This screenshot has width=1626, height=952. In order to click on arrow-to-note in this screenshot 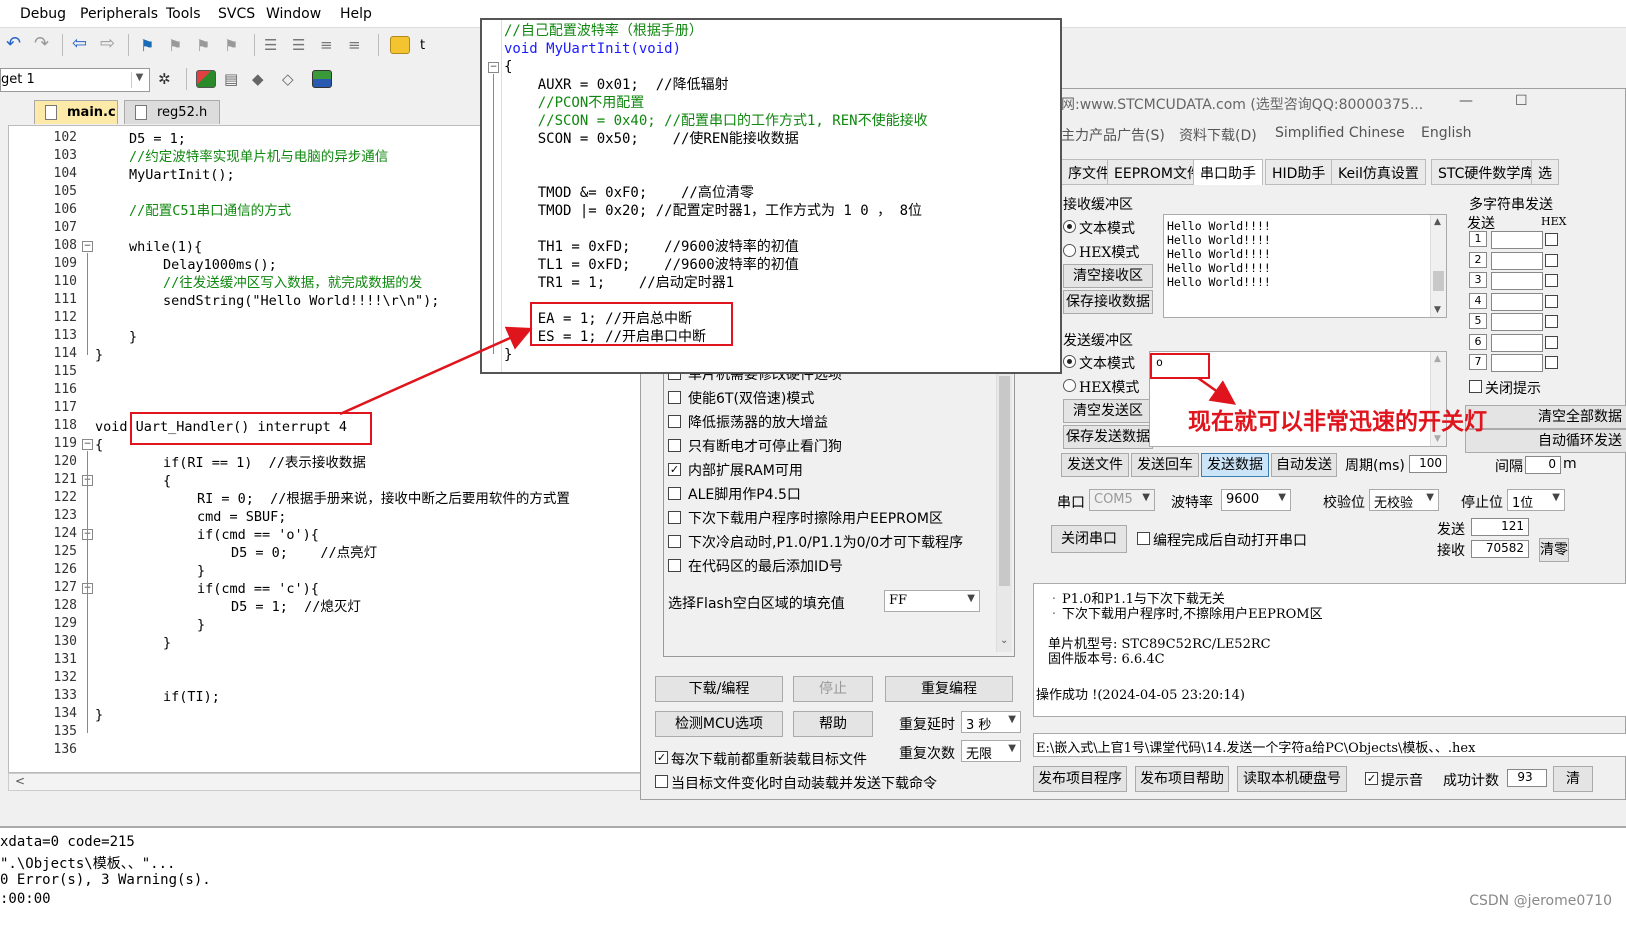, I will do `click(1217, 390)`.